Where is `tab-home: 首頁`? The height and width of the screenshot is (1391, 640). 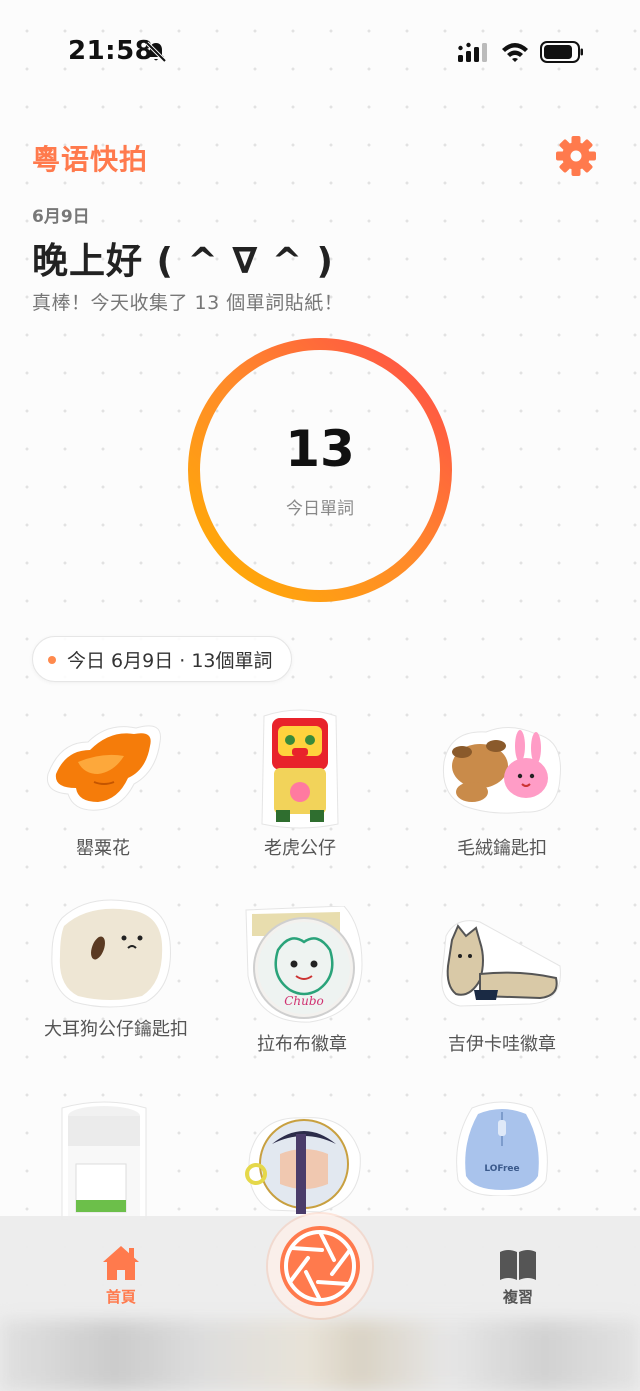
tab-home: 首頁 is located at coordinates (121, 1275).